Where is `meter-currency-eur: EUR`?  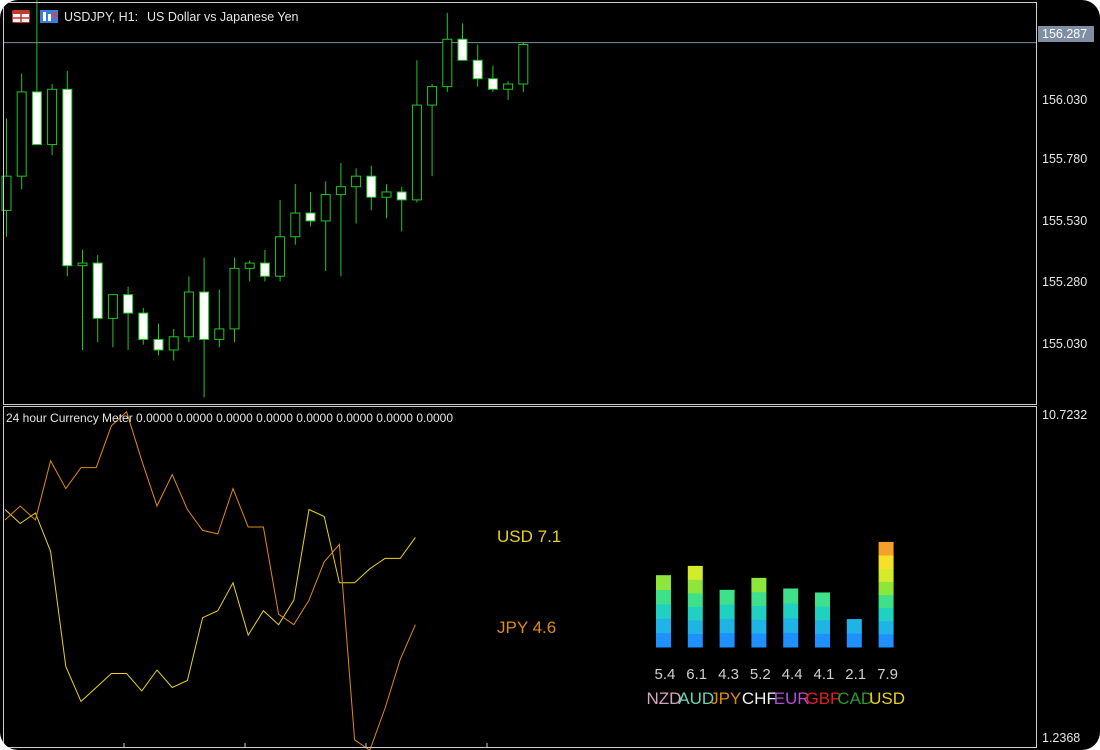
meter-currency-eur: EUR is located at coordinates (791, 698).